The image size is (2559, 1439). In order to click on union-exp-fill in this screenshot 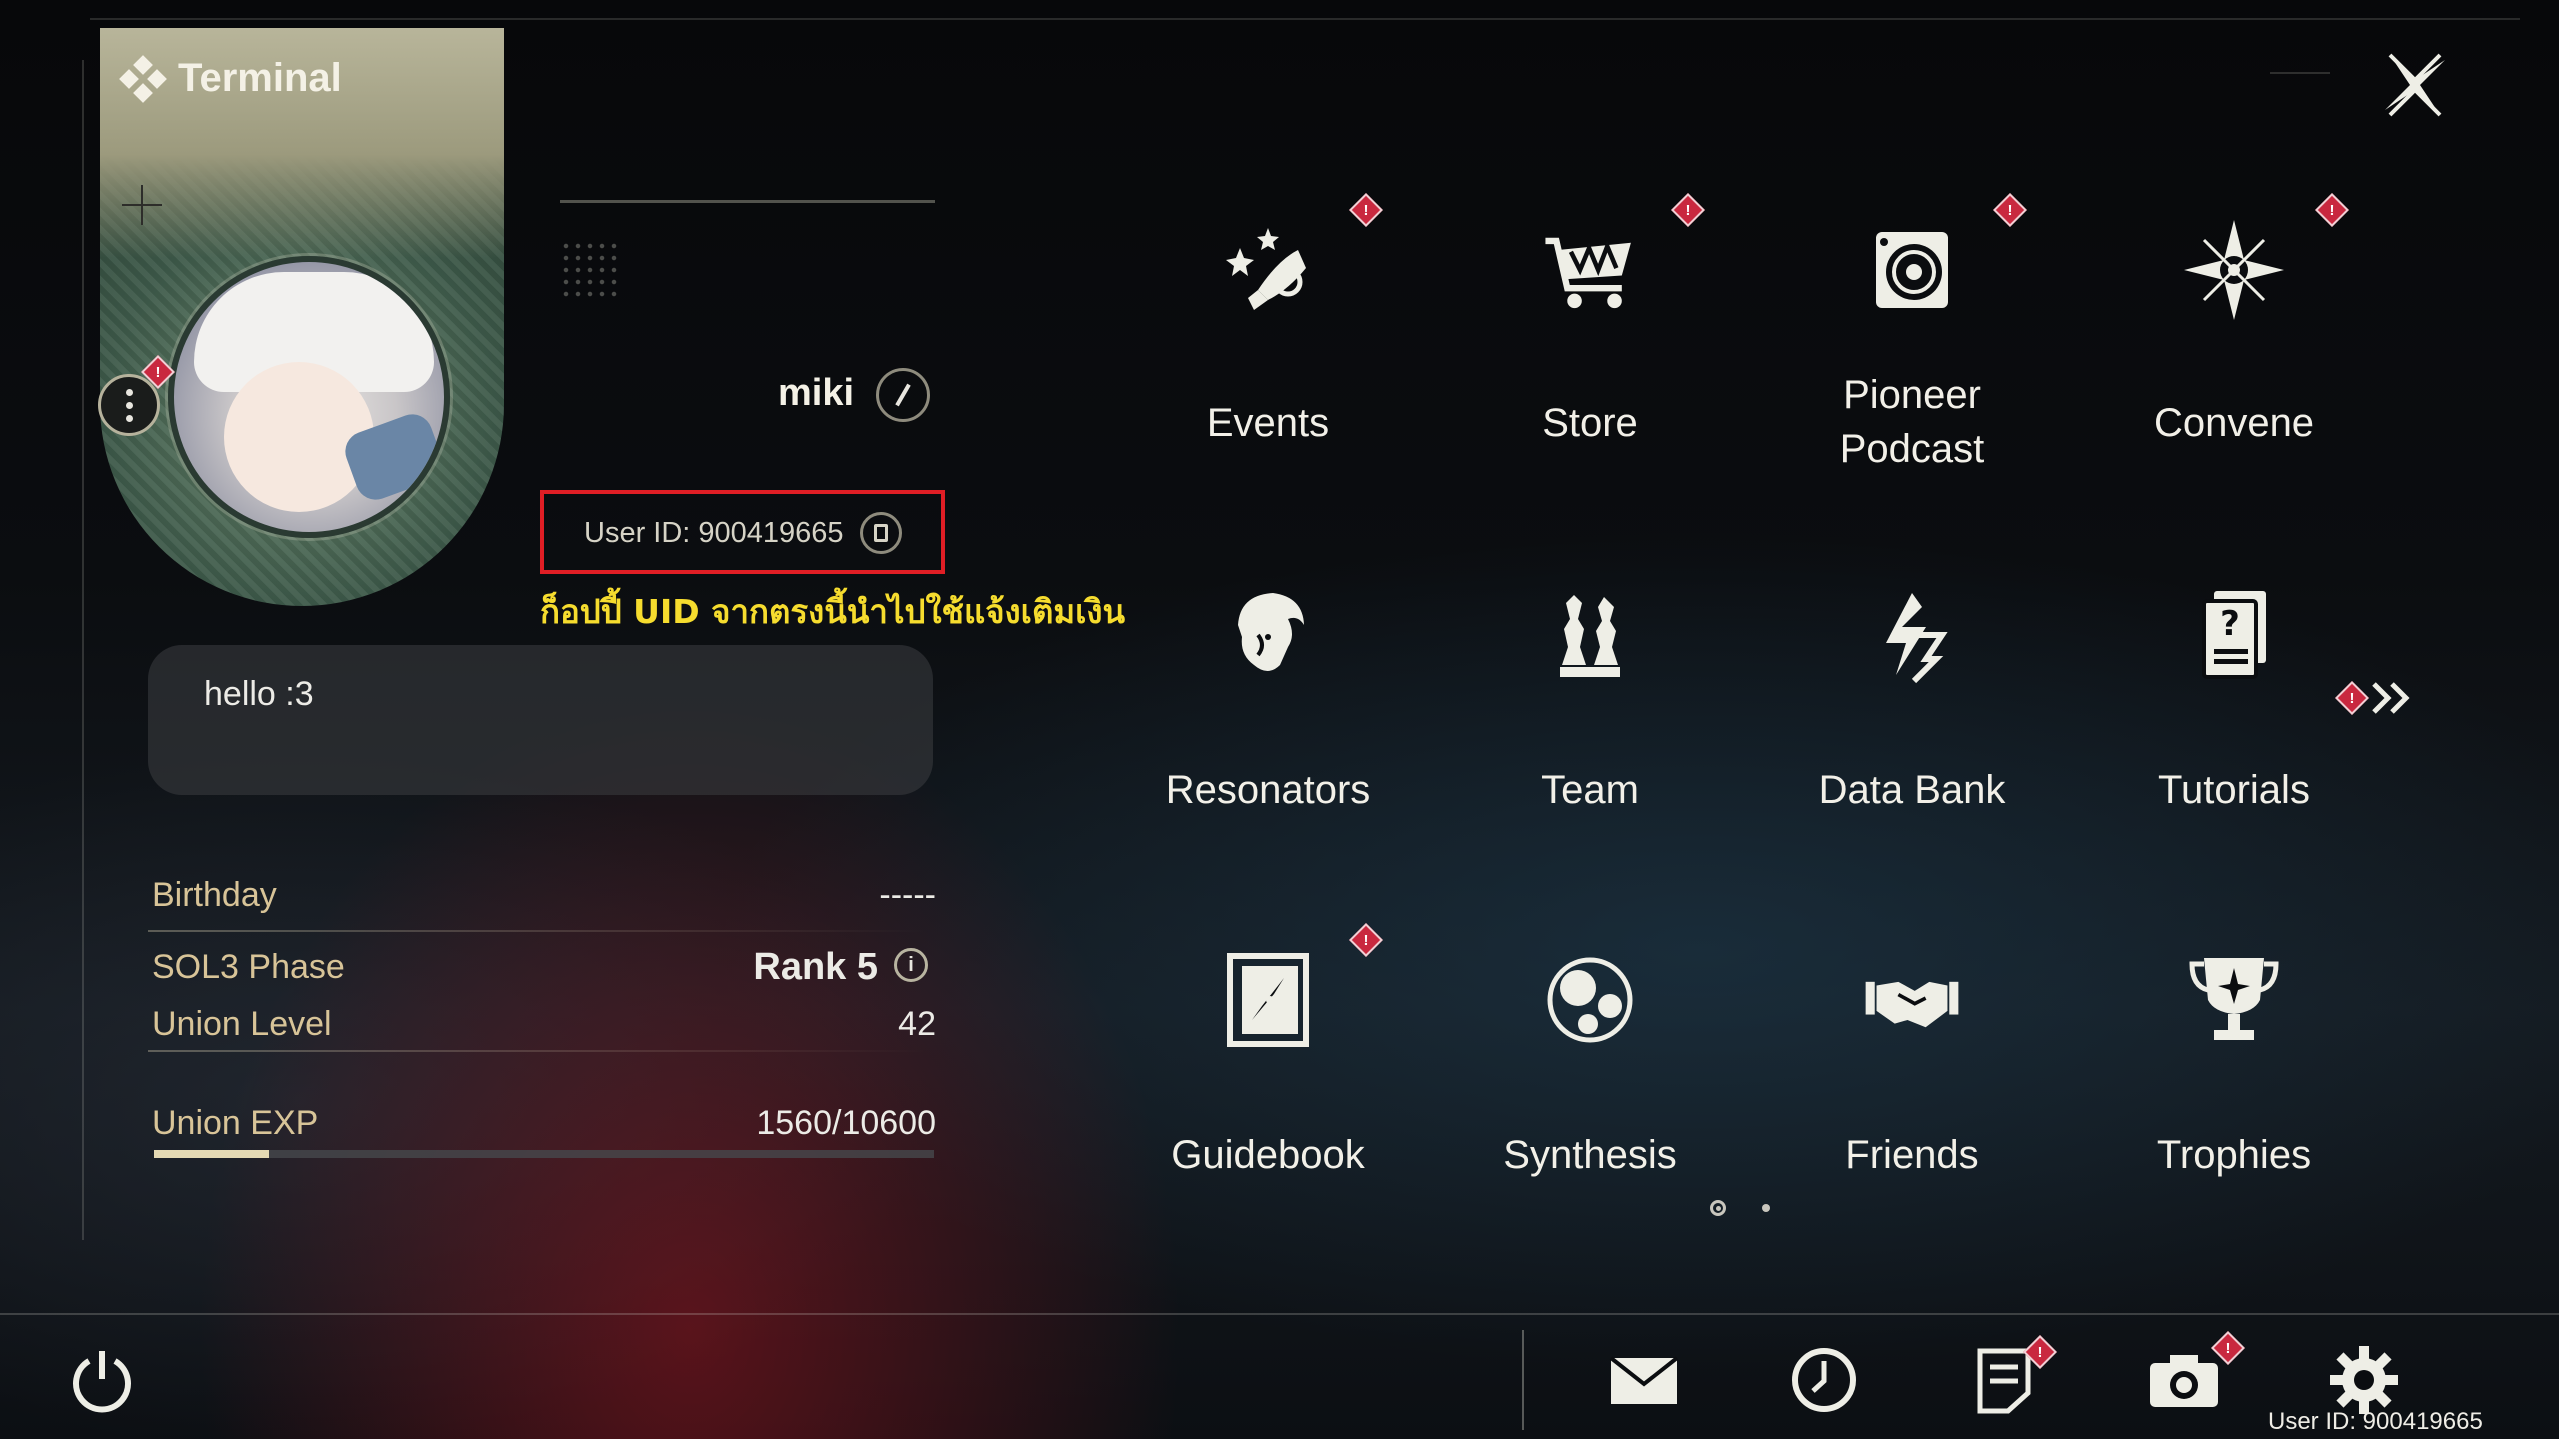, I will do `click(211, 1154)`.